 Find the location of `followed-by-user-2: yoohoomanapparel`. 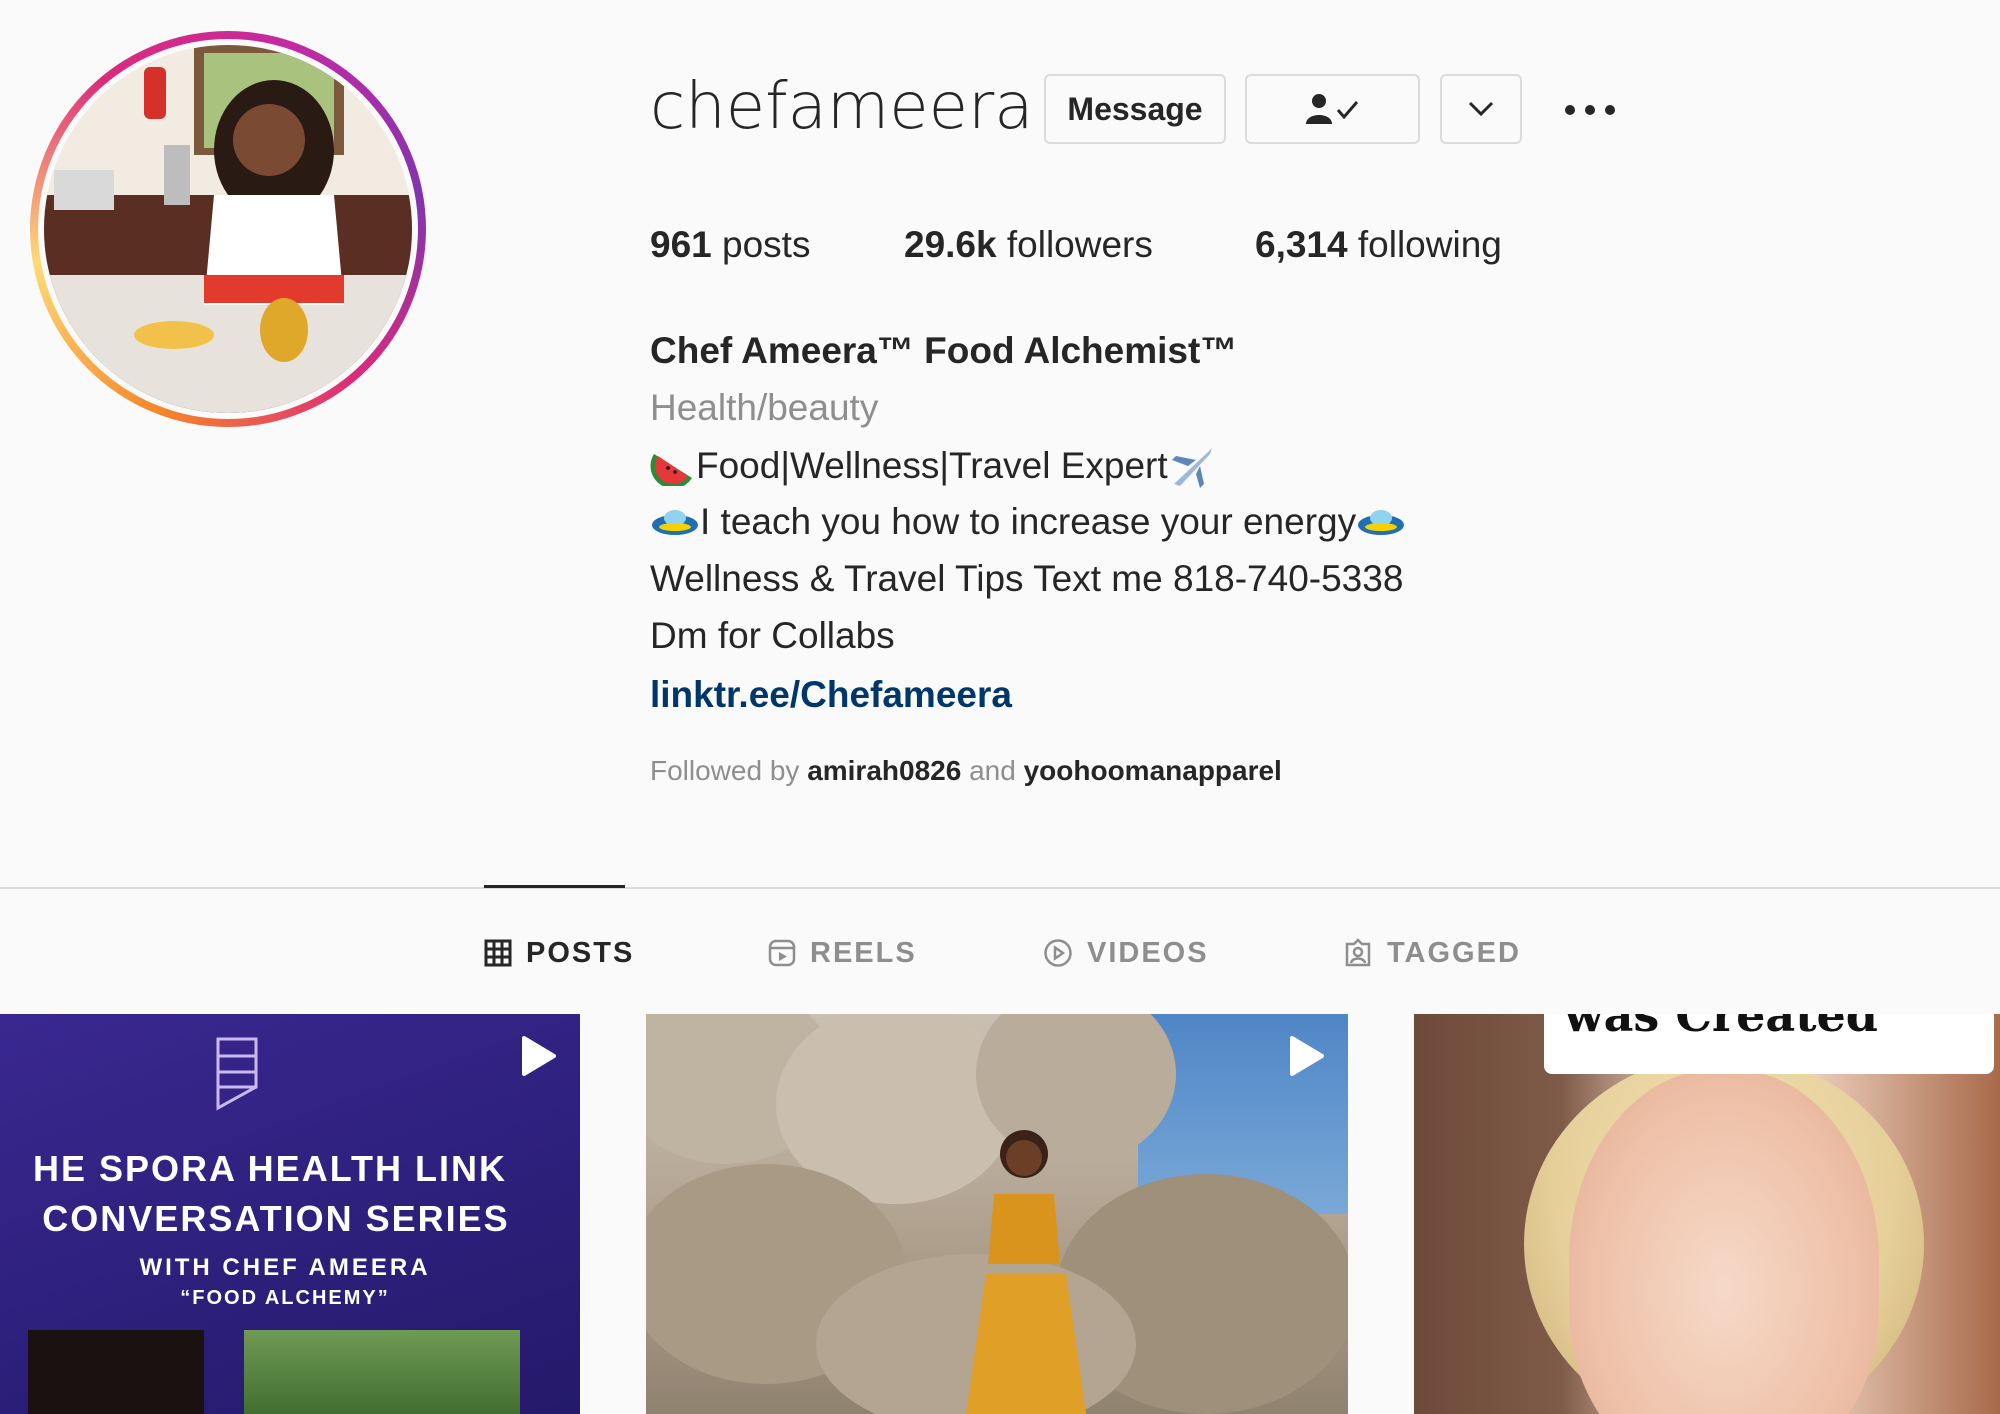

followed-by-user-2: yoohoomanapparel is located at coordinates (1153, 770).